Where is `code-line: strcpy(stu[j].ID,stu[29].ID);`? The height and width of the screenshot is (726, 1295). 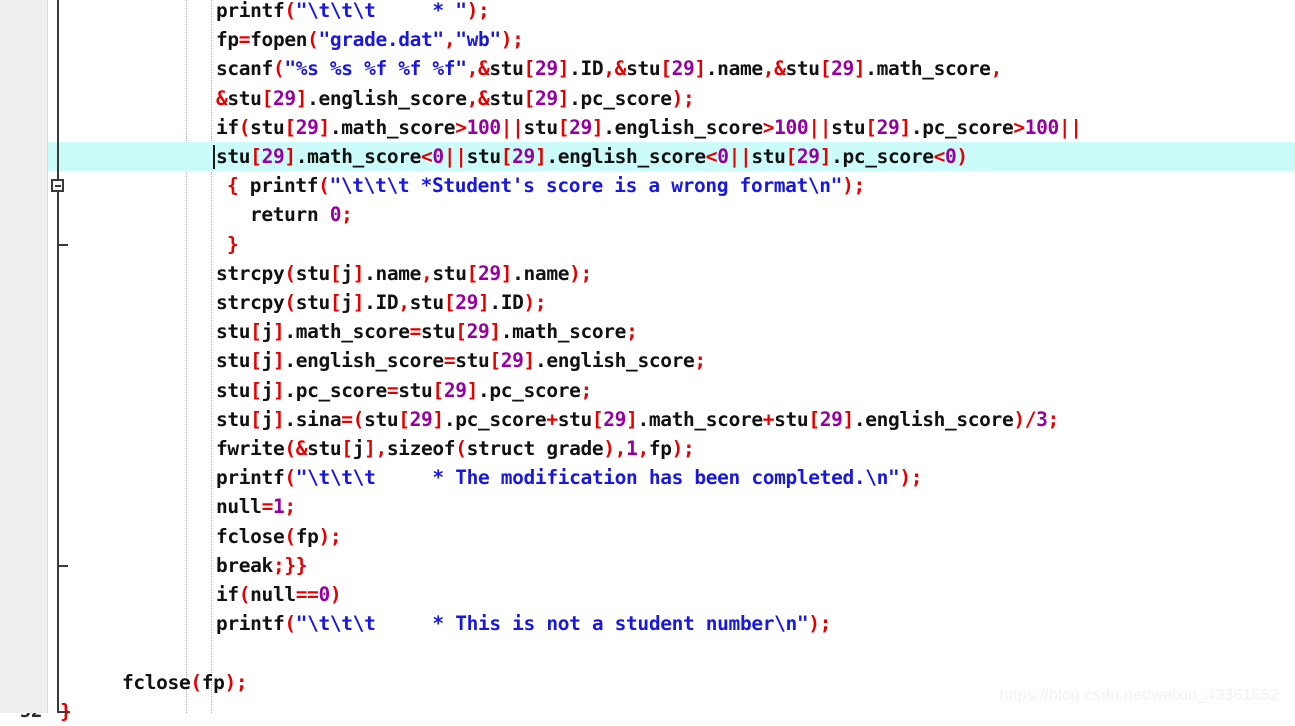
code-line: strcpy(stu[j].ID,stu[29].ID); is located at coordinates (381, 302).